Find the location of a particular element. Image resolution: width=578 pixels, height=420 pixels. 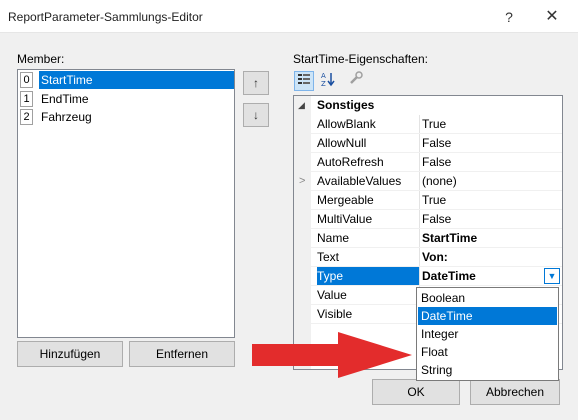

arrow-up-icon: ↑ is located at coordinates (256, 83).